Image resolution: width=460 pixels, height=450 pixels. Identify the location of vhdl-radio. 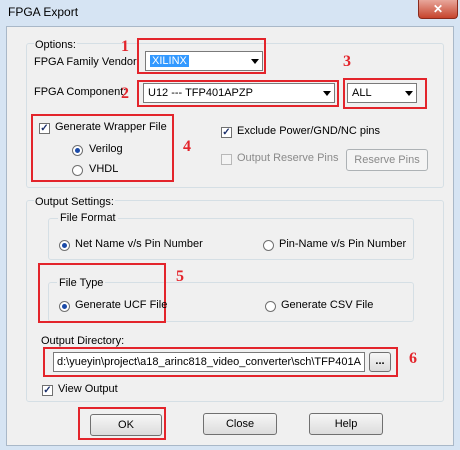
(77, 170).